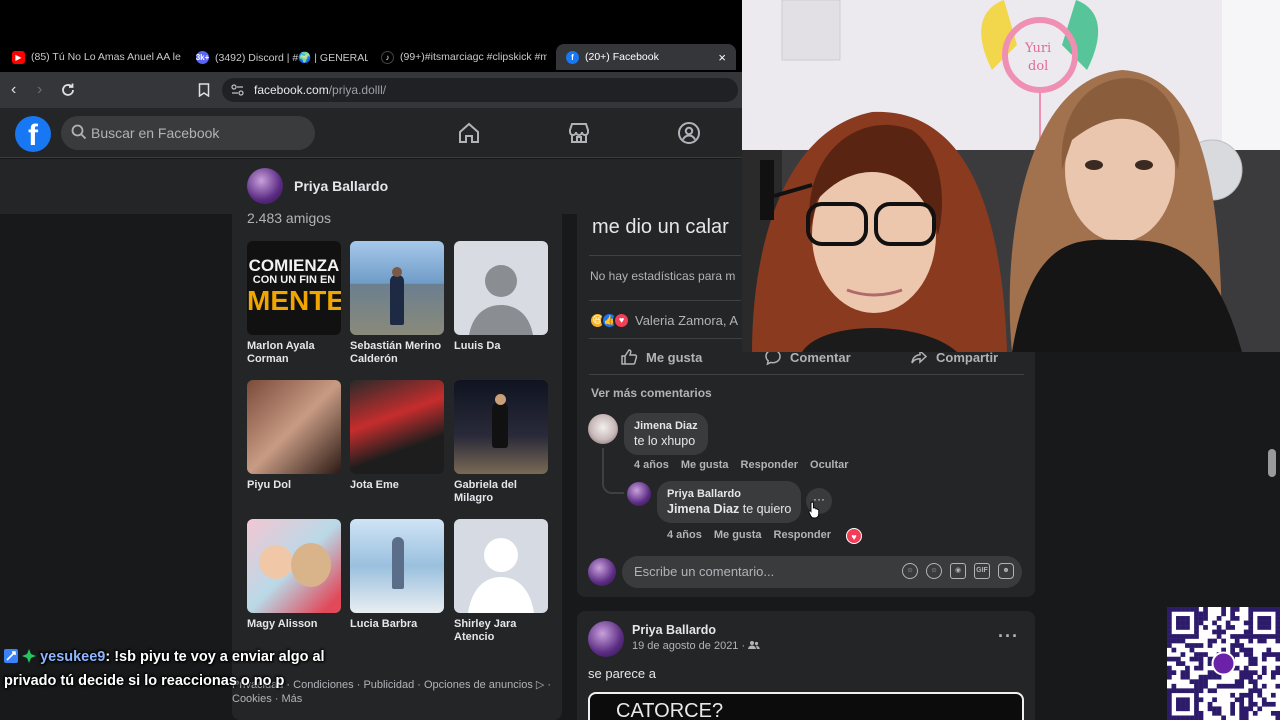  What do you see at coordinates (13, 90) in the screenshot?
I see `back-icon: ‹` at bounding box center [13, 90].